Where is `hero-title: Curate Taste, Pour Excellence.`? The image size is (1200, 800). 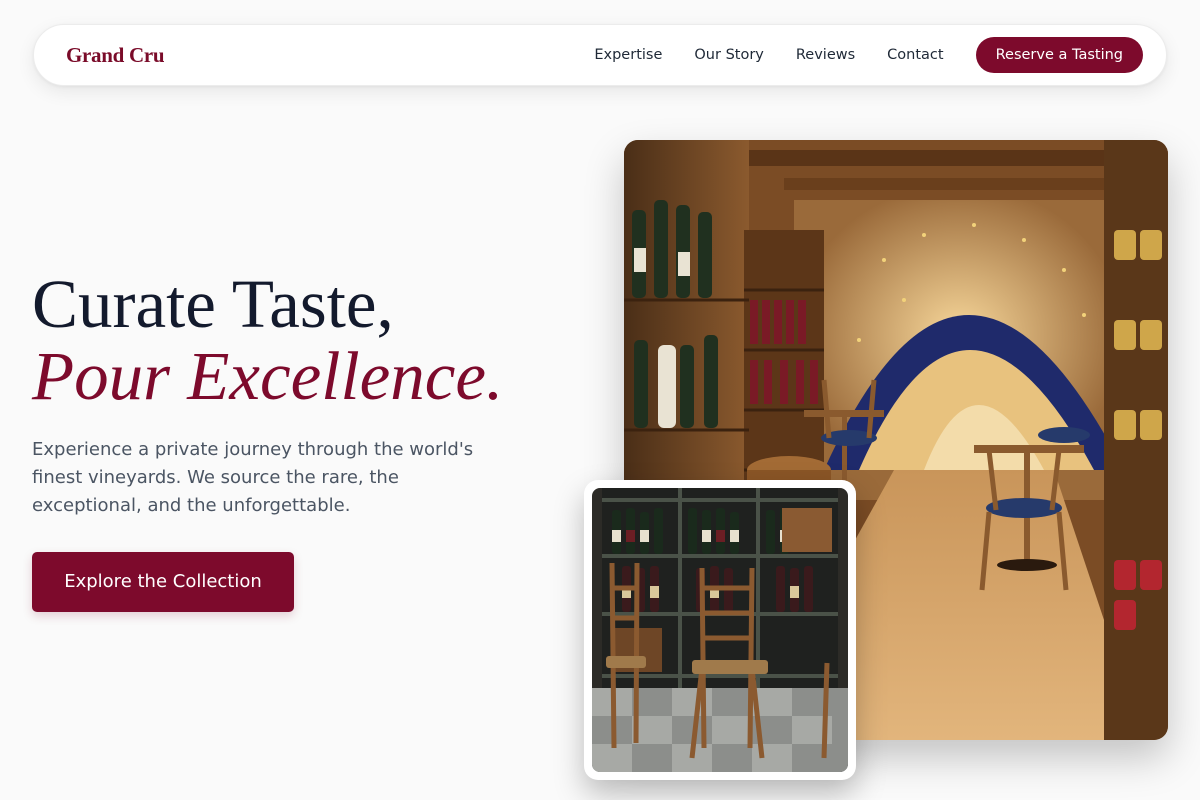
hero-title: Curate Taste, Pour Excellence. is located at coordinates (267, 340).